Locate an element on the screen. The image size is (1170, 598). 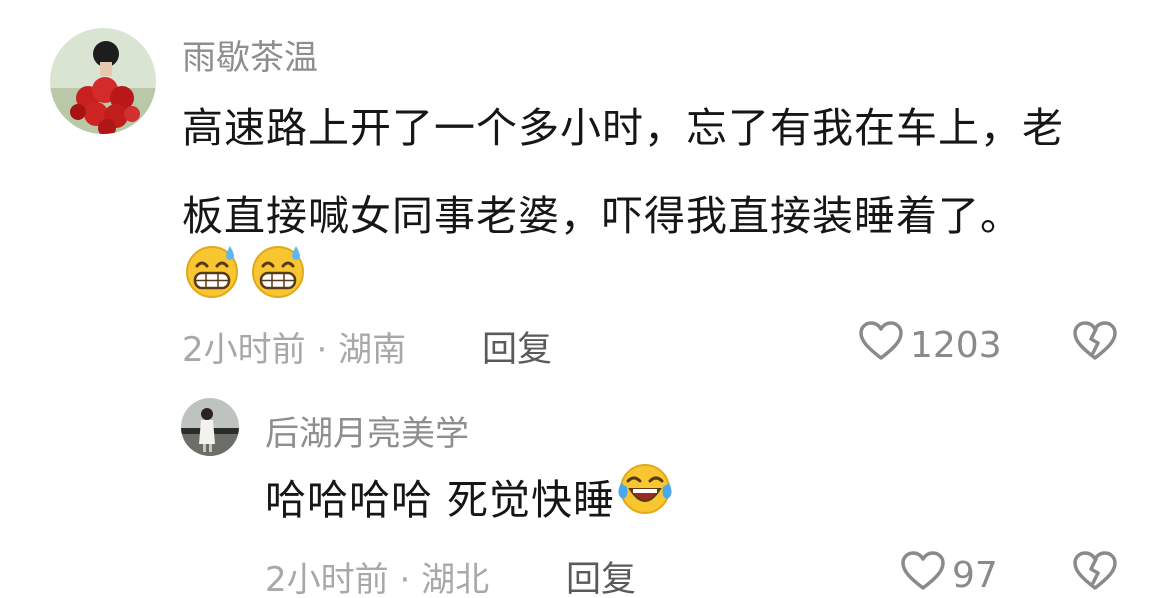
reply-username: 后湖月亮美学 is located at coordinates (367, 430).